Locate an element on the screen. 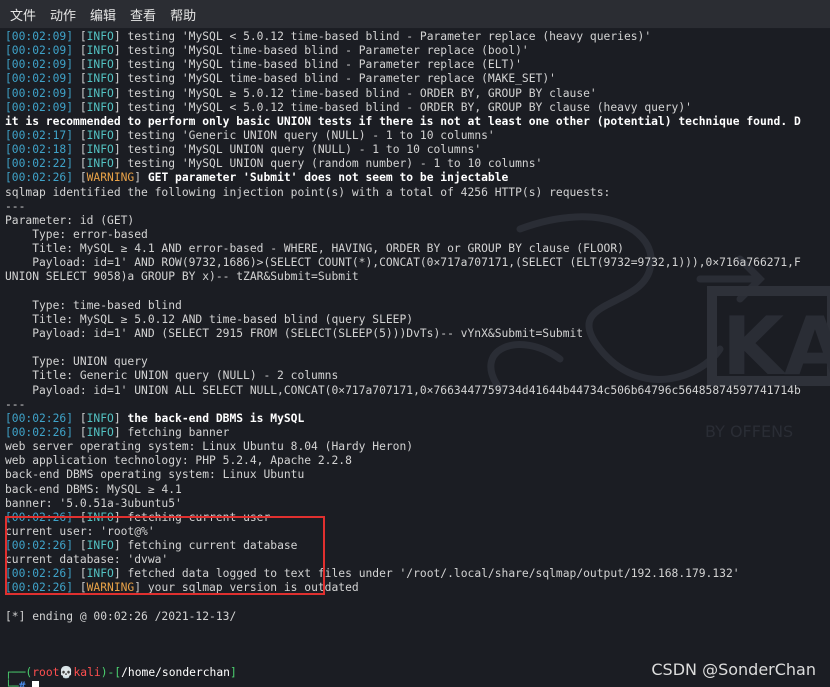 The height and width of the screenshot is (687, 830). terminal-text-segment: ┌──( is located at coordinates (19, 673).